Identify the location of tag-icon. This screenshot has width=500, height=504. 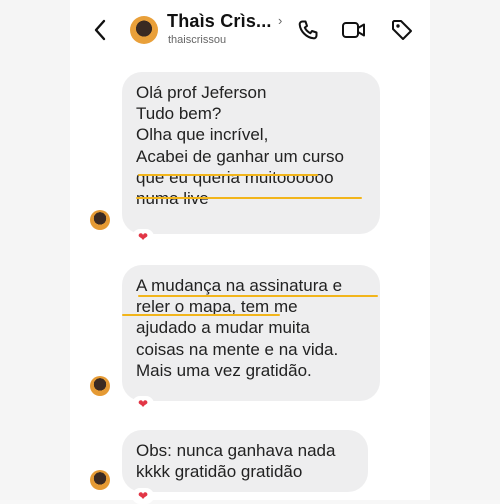
(402, 30).